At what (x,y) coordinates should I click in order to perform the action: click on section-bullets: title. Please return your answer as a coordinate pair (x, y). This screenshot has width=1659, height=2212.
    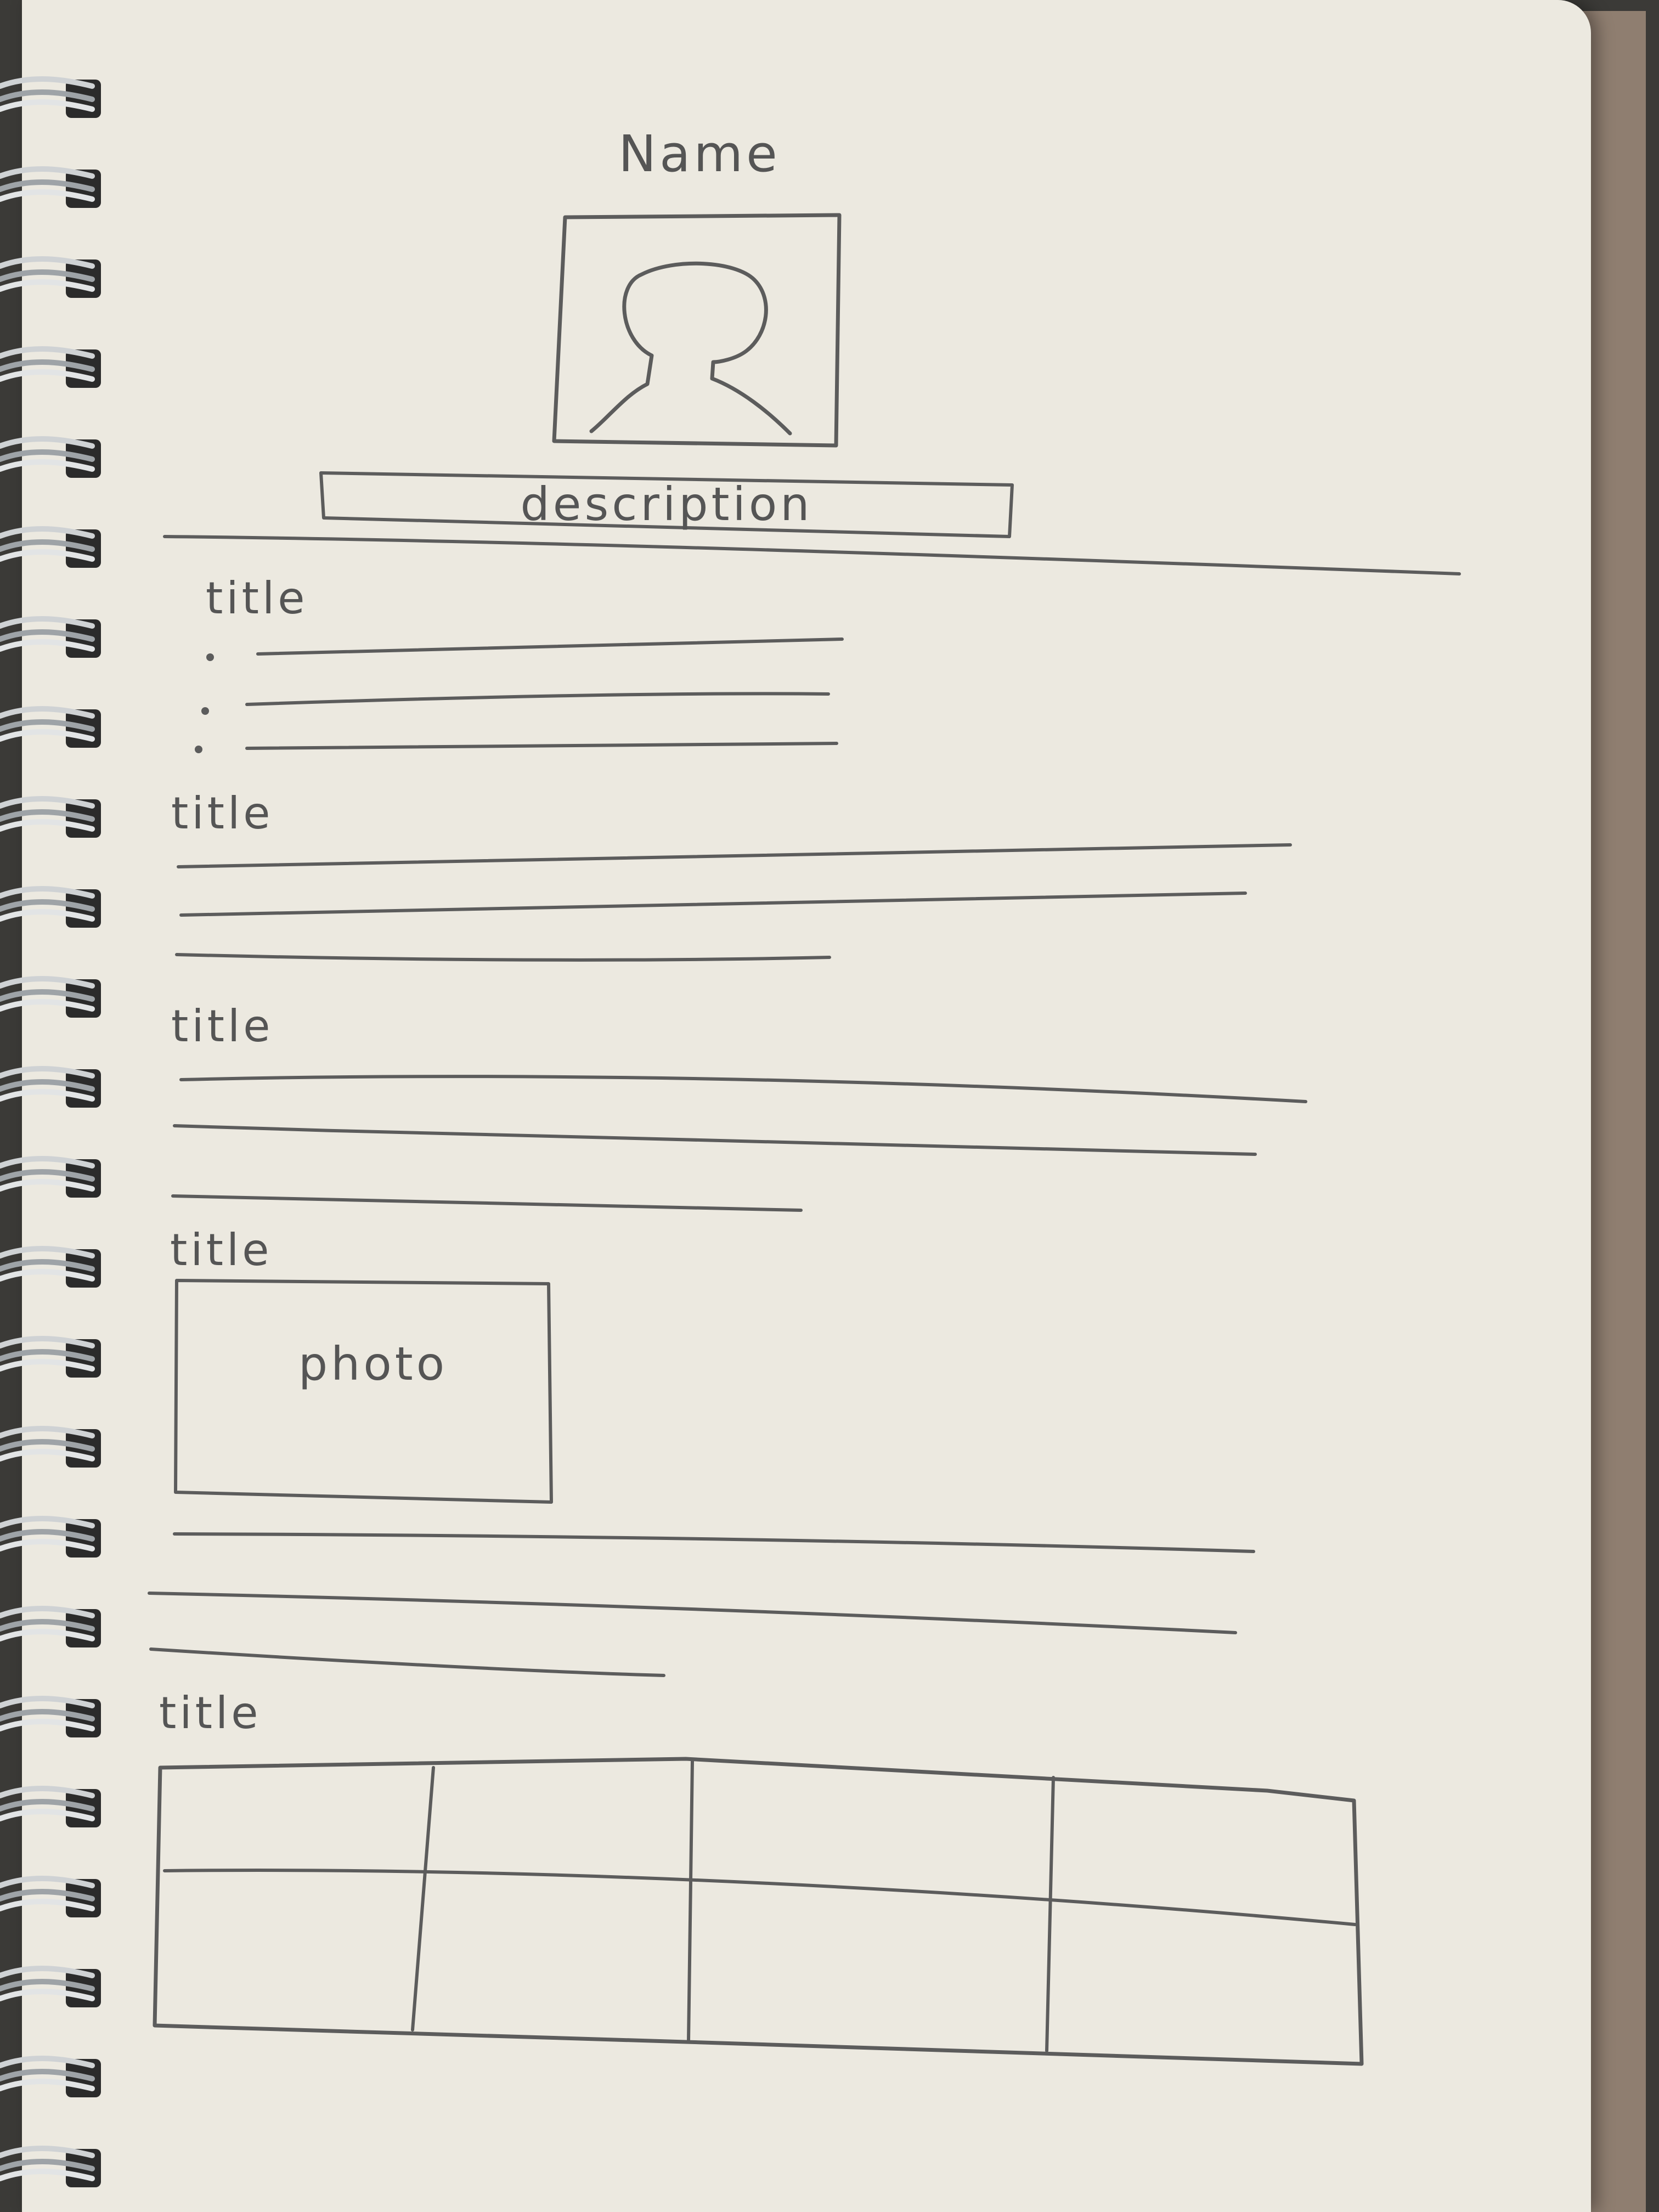
    Looking at the image, I should click on (519, 663).